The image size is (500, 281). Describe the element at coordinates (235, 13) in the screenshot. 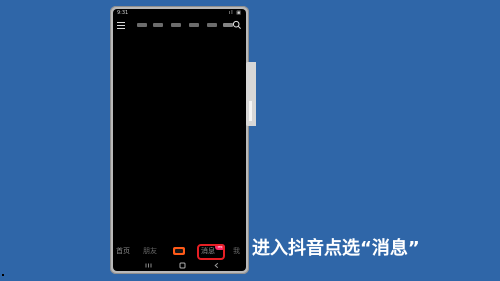

I see `status-icons: ıl ▣` at that location.